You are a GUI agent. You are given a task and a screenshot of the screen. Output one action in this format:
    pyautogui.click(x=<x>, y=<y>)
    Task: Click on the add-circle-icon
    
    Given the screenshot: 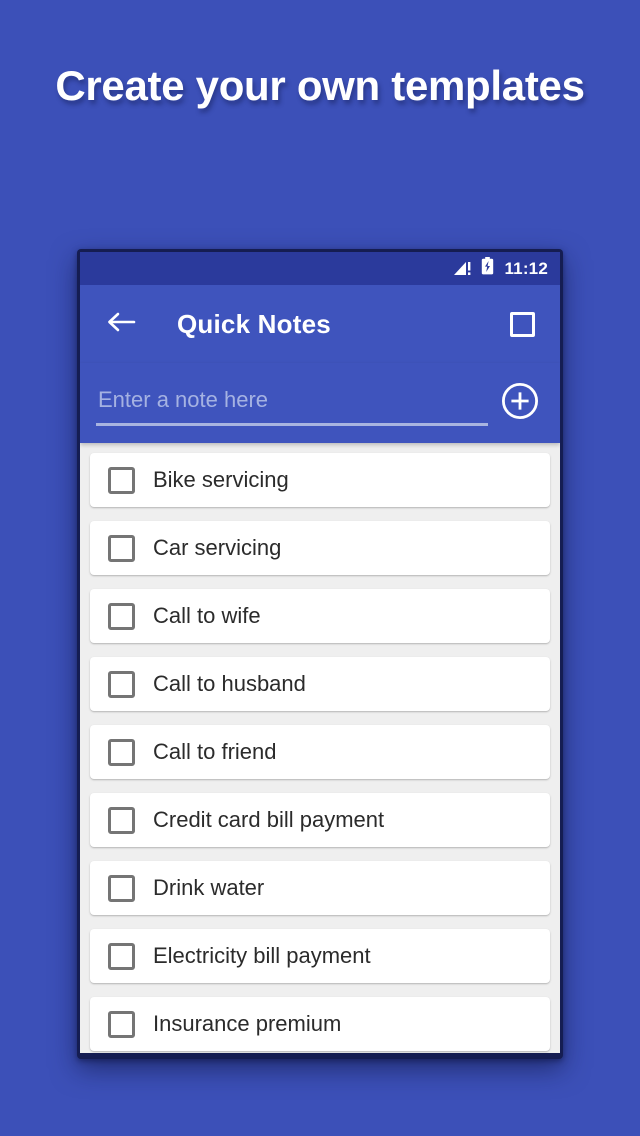 What is the action you would take?
    pyautogui.click(x=520, y=403)
    